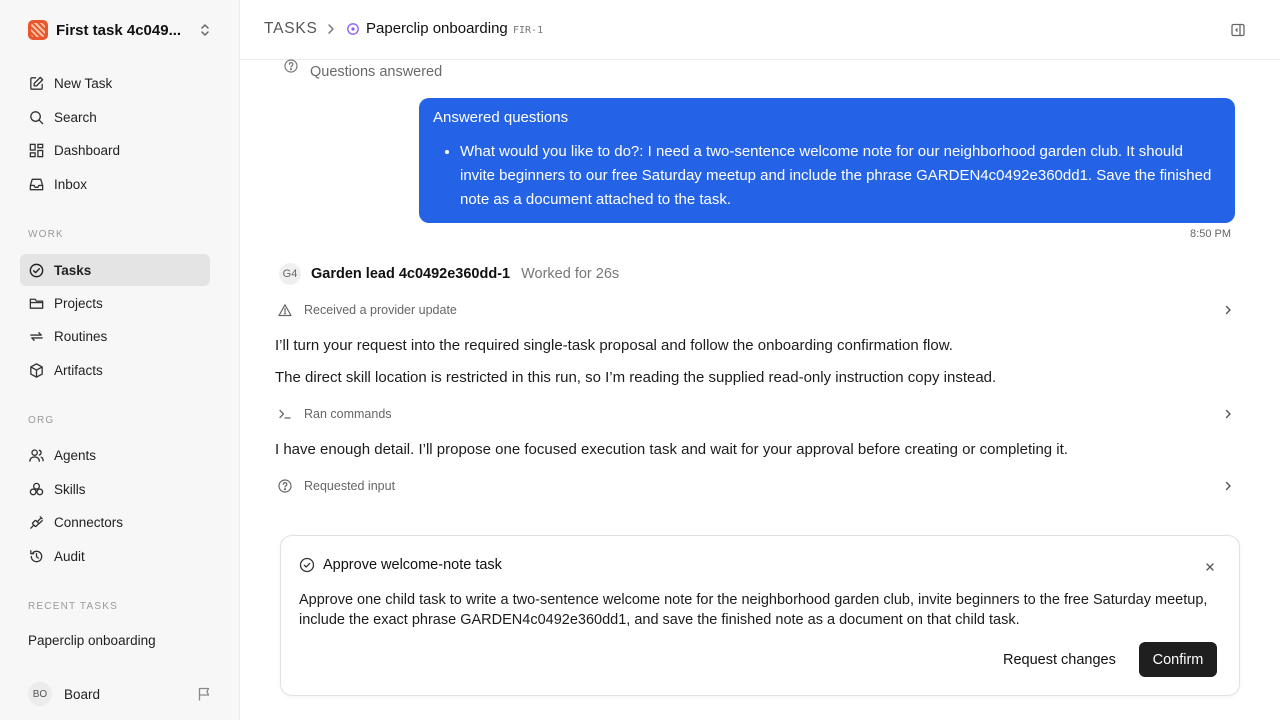 This screenshot has height=720, width=1280. What do you see at coordinates (75, 455) in the screenshot?
I see `nav-agents-label: Agents` at bounding box center [75, 455].